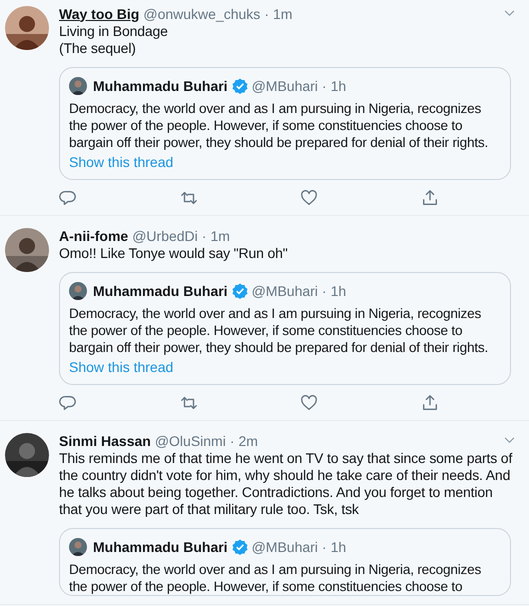 The image size is (529, 606). I want to click on user-handle: @OluSinmi, so click(190, 440).